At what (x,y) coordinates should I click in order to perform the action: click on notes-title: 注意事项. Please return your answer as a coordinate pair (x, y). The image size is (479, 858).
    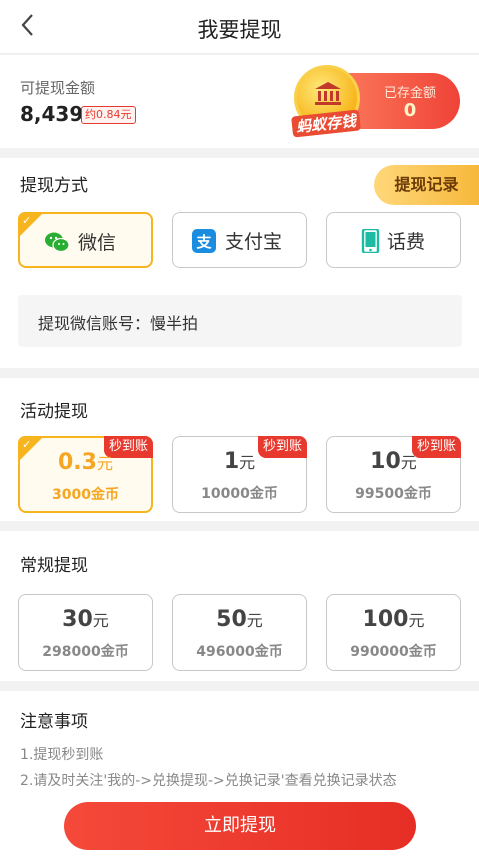
    Looking at the image, I should click on (54, 722).